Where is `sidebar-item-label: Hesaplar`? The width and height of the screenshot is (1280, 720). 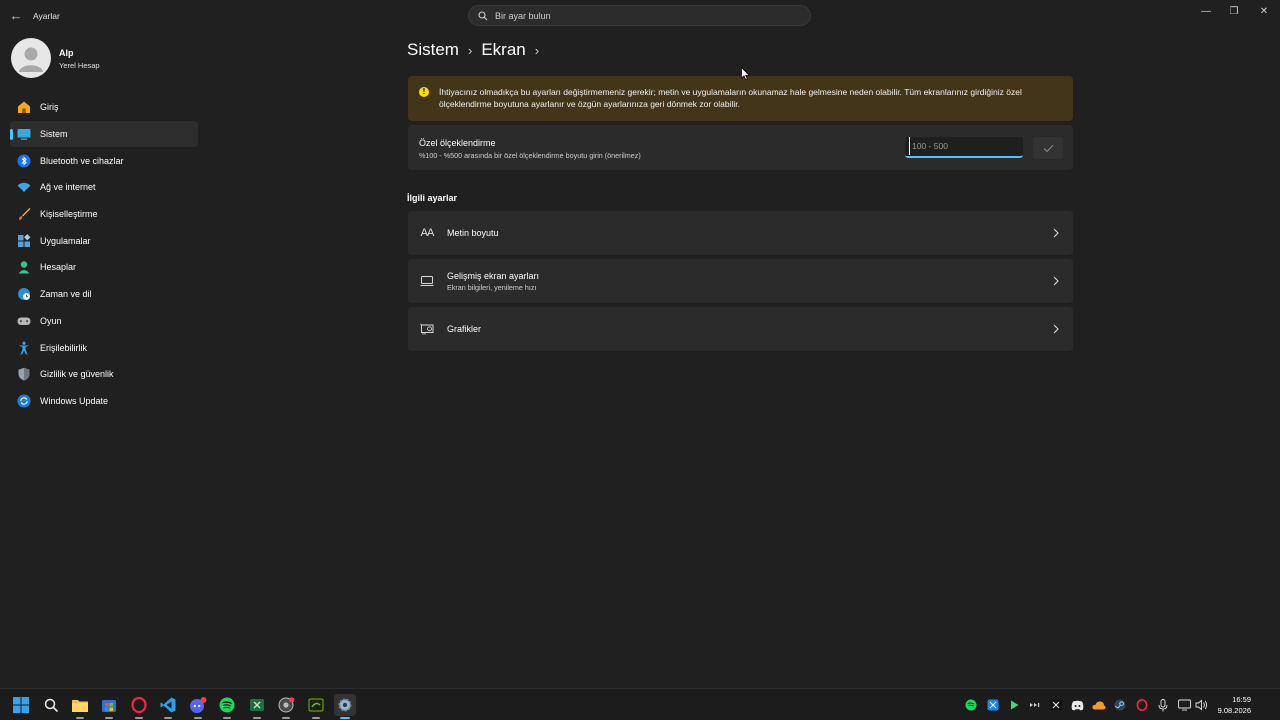
sidebar-item-label: Hesaplar is located at coordinates (58, 267).